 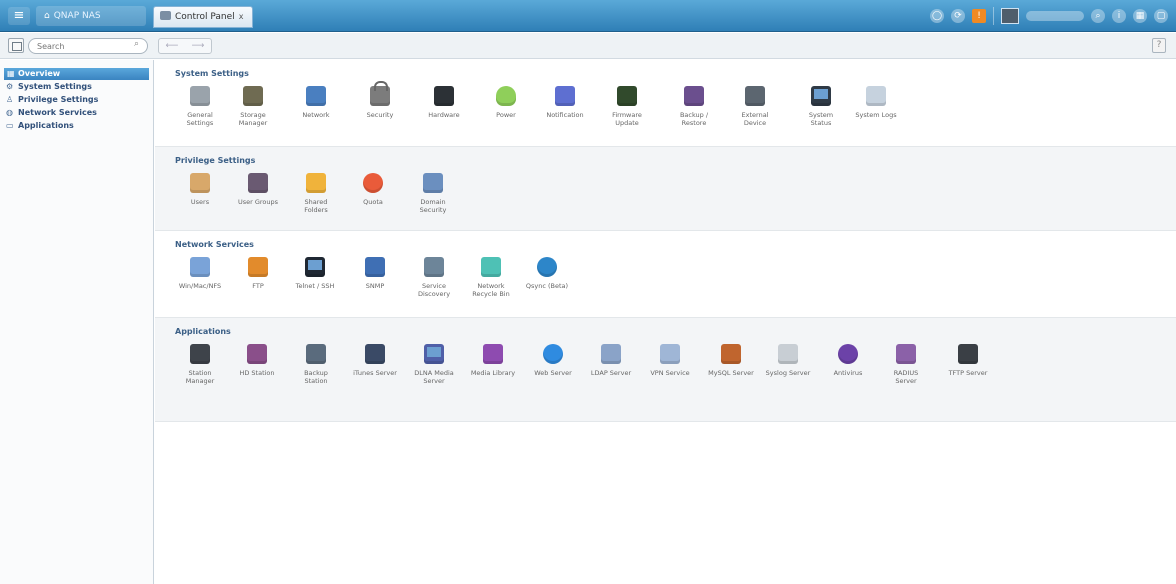 What do you see at coordinates (198, 46) in the screenshot?
I see `forward-button: ⟶` at bounding box center [198, 46].